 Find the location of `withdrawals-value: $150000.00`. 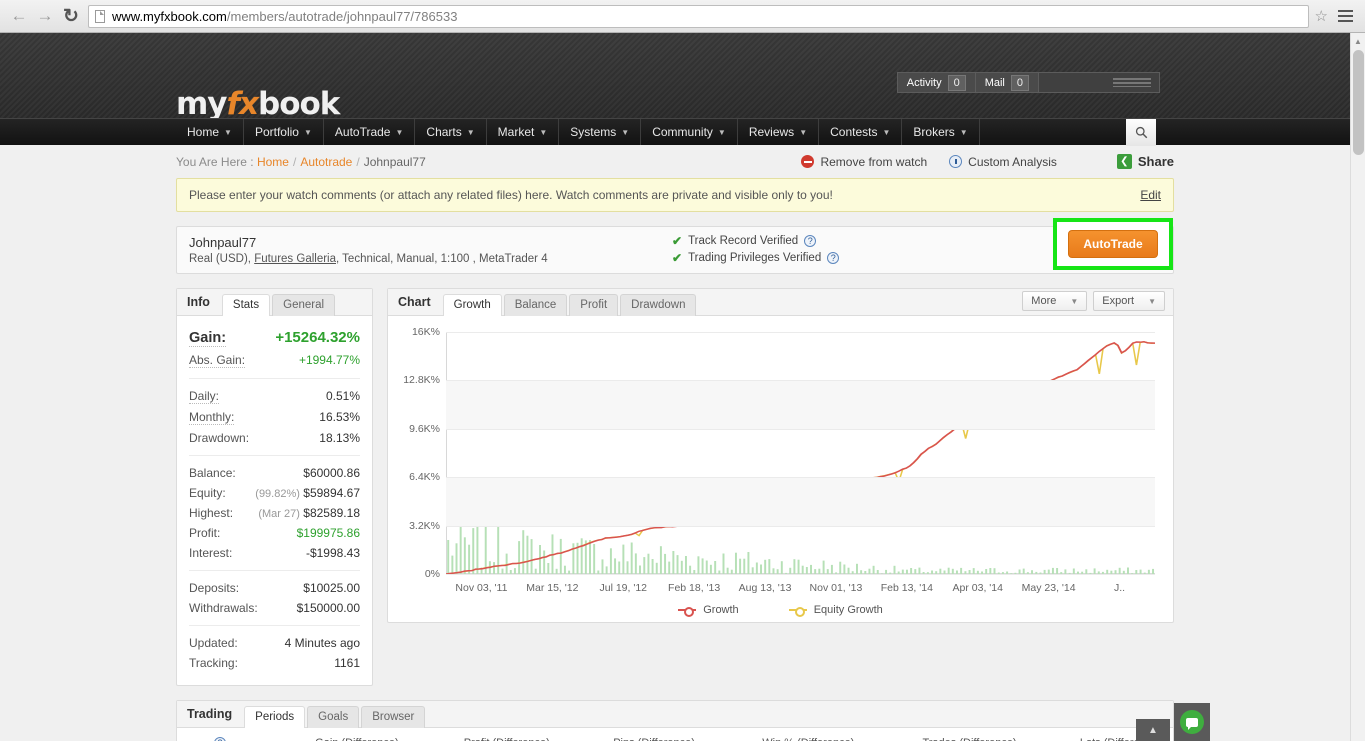

withdrawals-value: $150000.00 is located at coordinates (328, 608).